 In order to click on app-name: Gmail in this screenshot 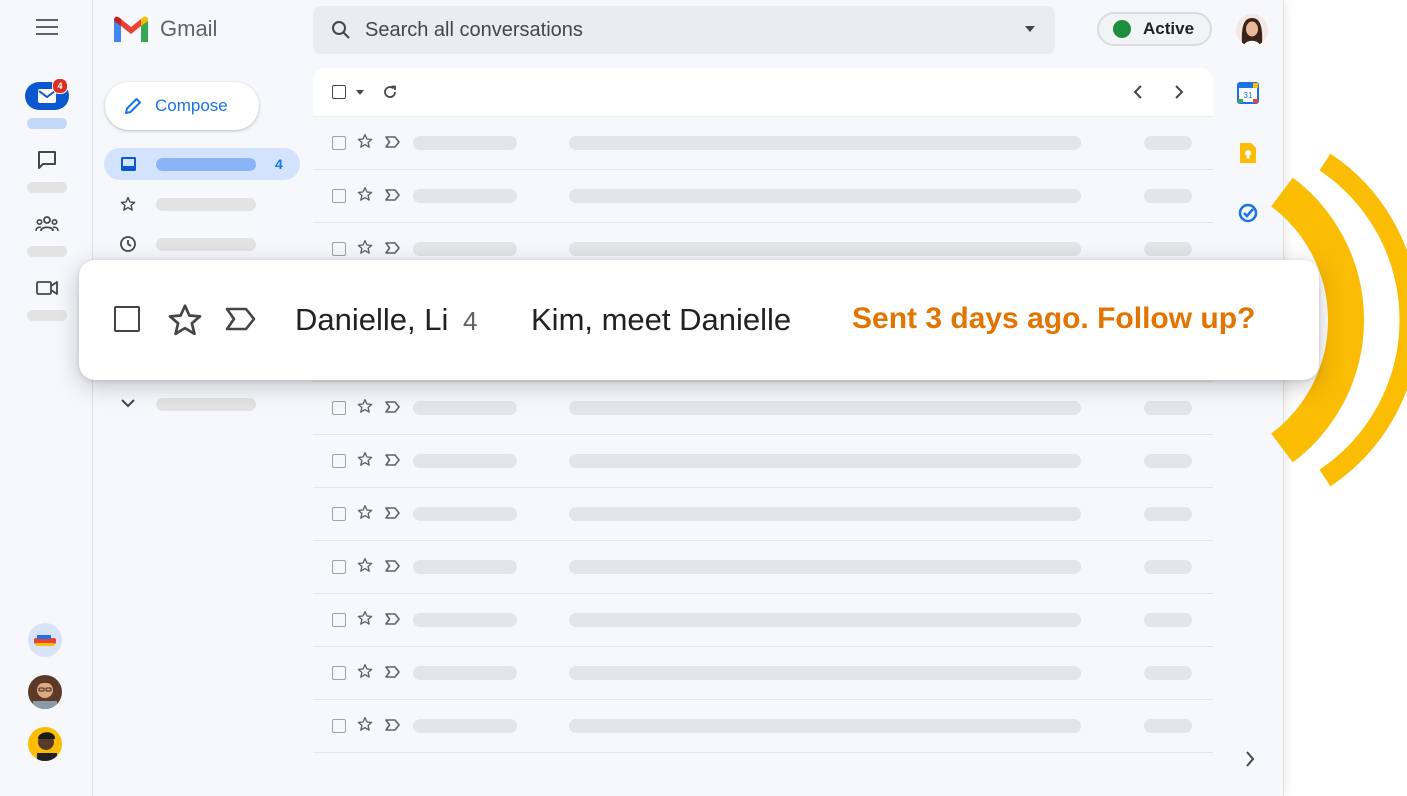, I will do `click(189, 28)`.